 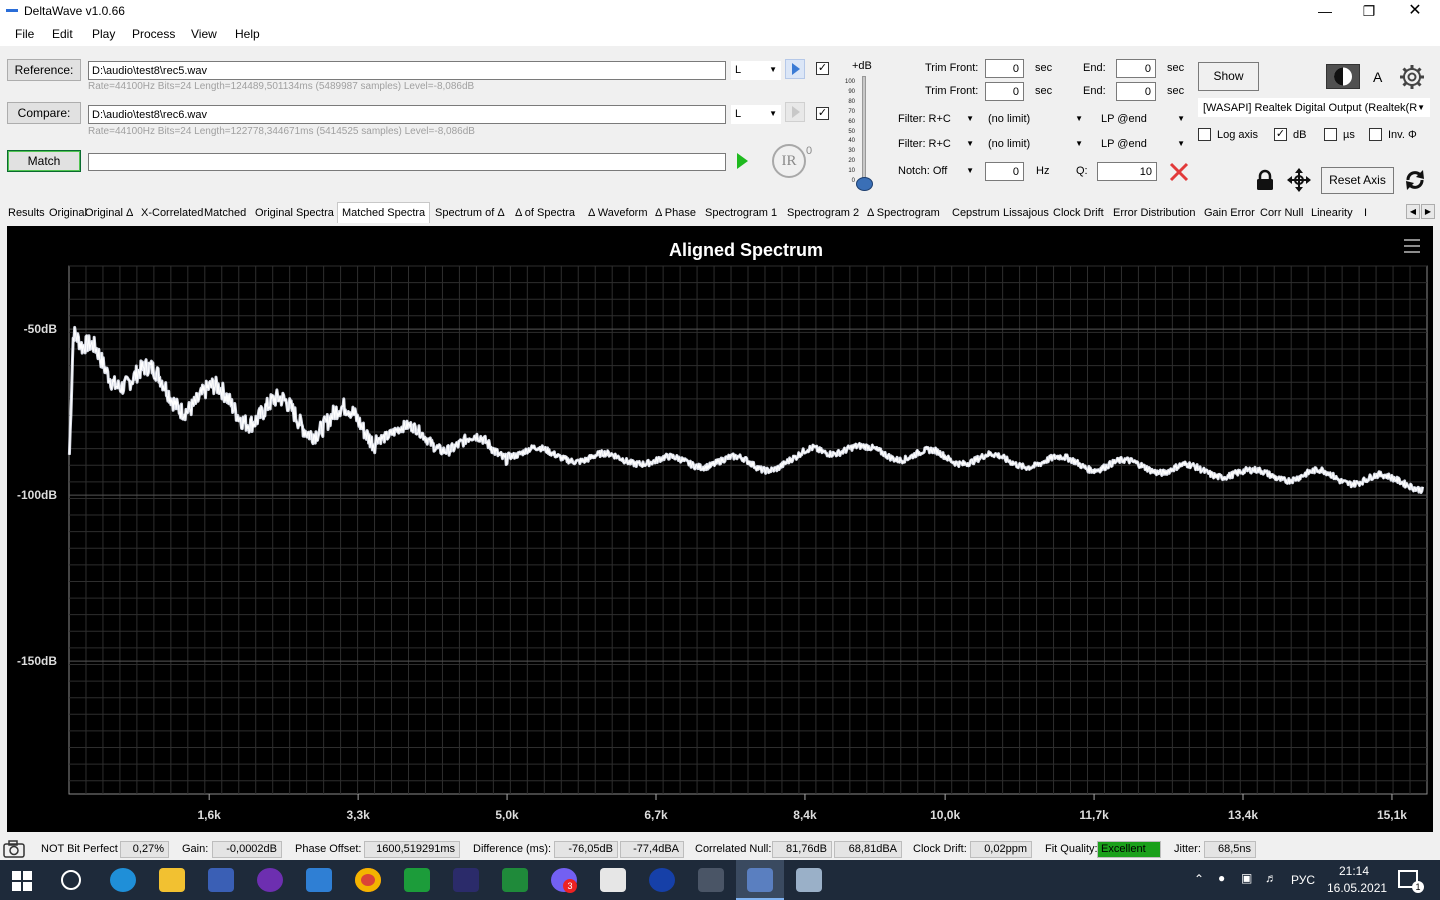 I want to click on tab-lissajous: Lissajous, so click(x=1026, y=213).